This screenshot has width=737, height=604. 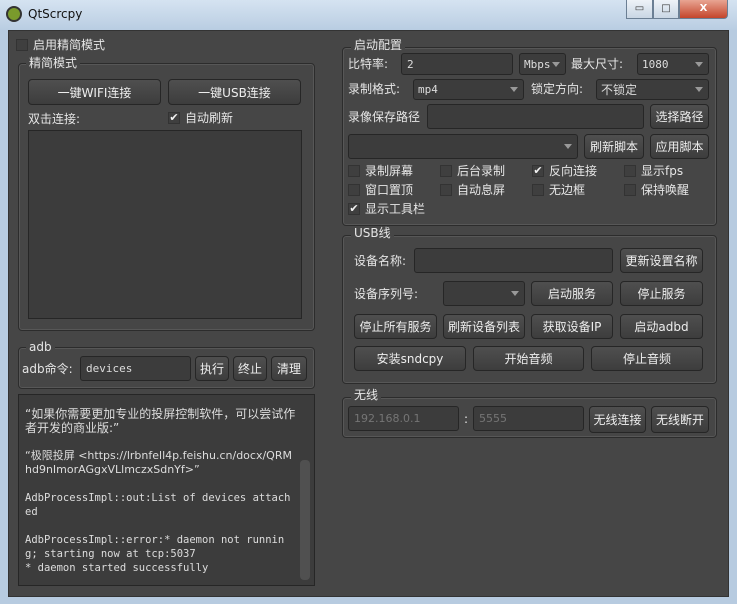 What do you see at coordinates (55, 14) in the screenshot?
I see `window-title: QtScrcpy` at bounding box center [55, 14].